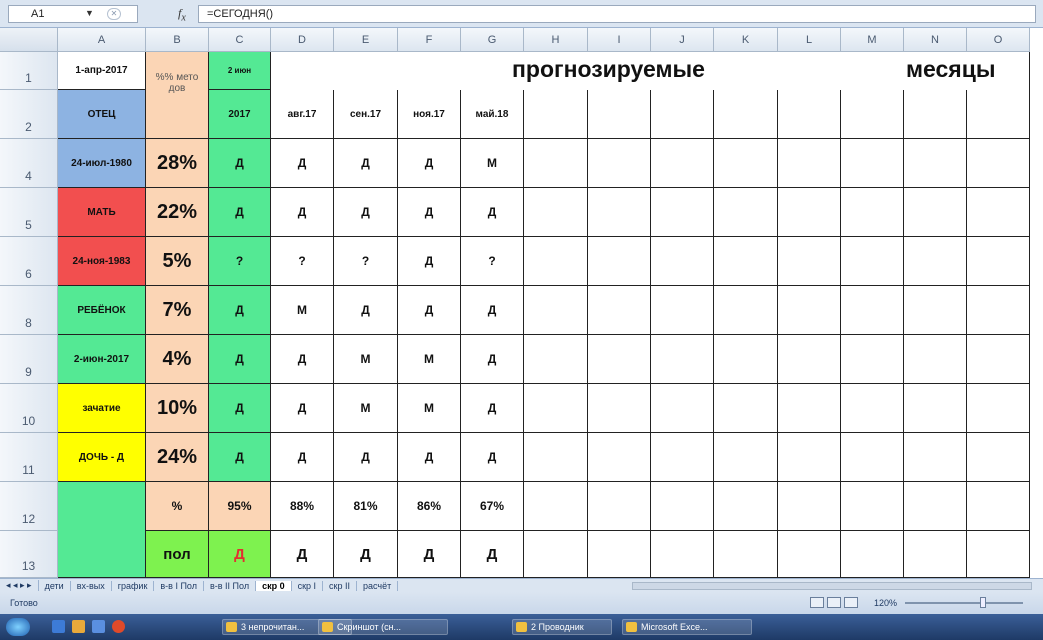  I want to click on cell-a-label: РЕБЁНОК, so click(102, 310).